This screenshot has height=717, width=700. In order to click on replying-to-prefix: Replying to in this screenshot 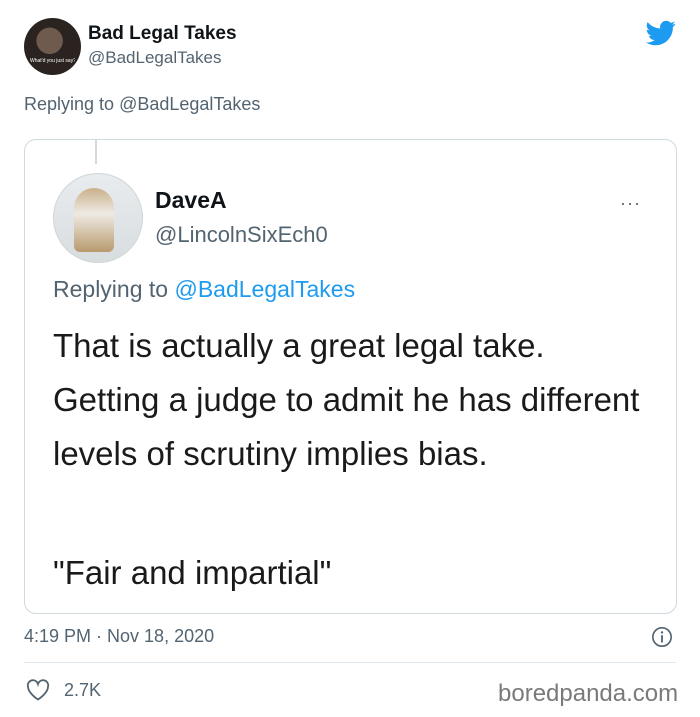, I will do `click(72, 104)`.